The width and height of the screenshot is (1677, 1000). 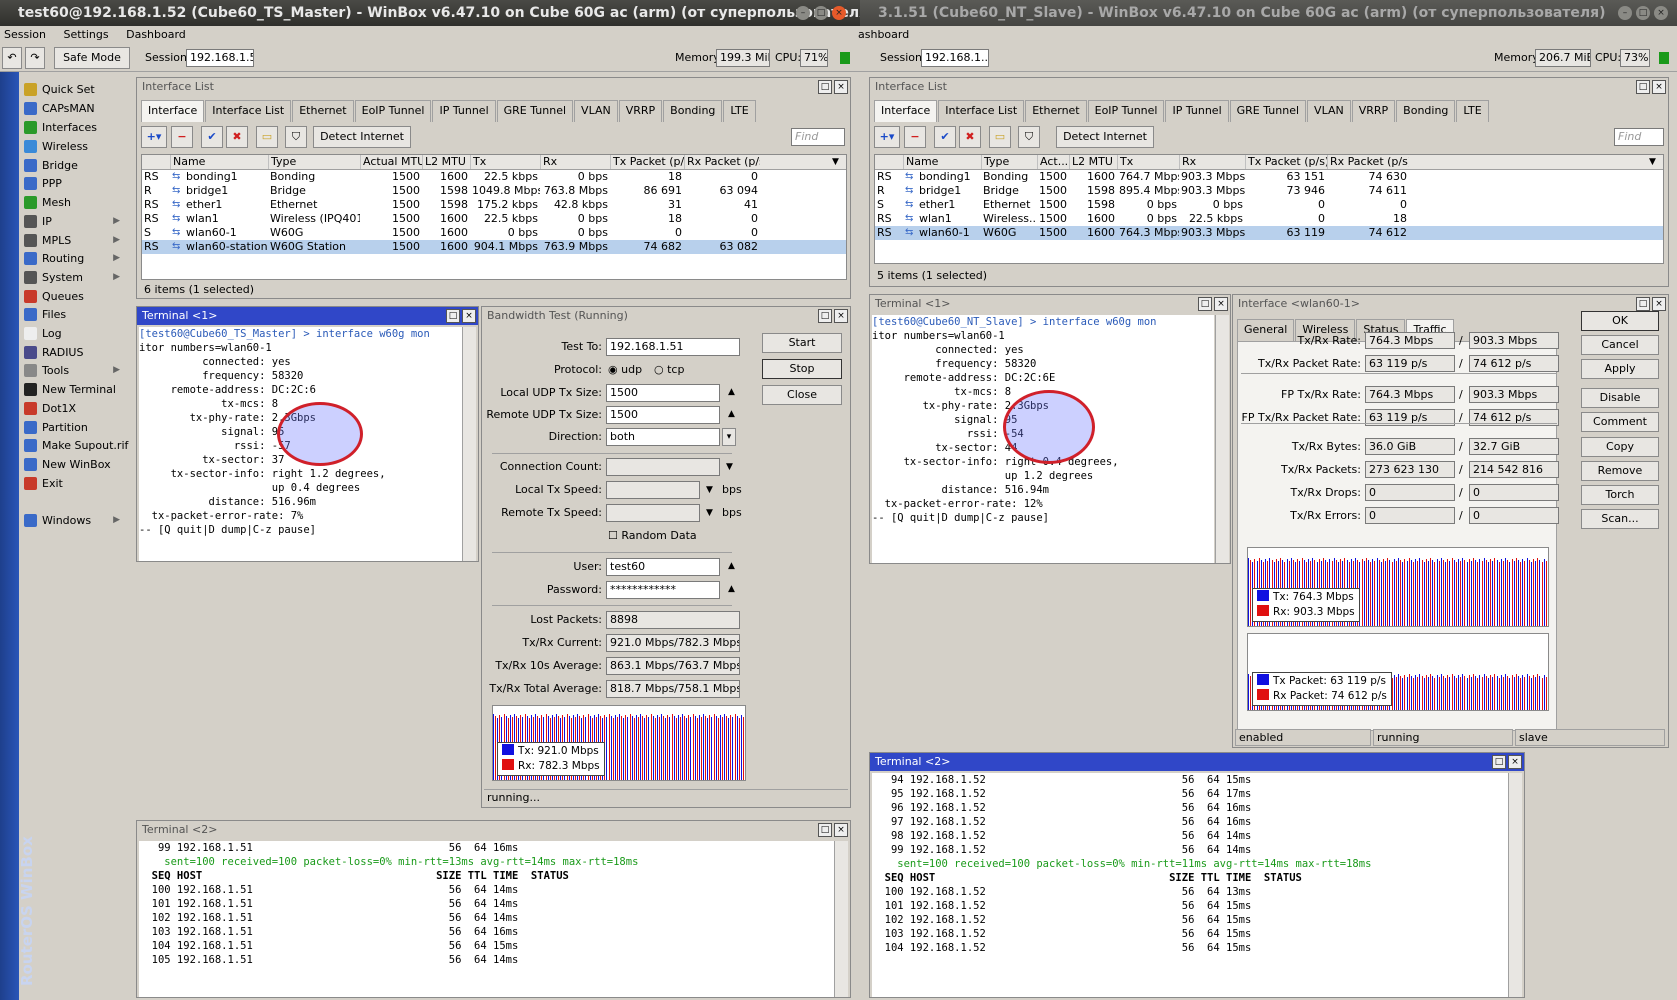 I want to click on remote-udp-input: 1500, so click(x=663, y=415).